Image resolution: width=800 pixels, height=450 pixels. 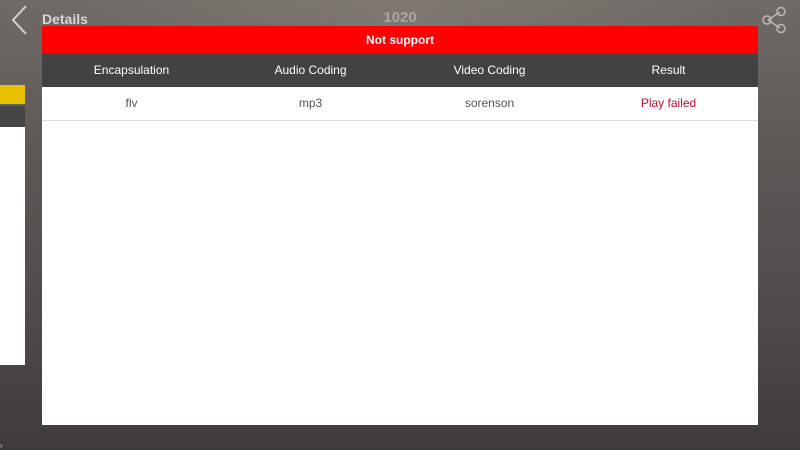 I want to click on page-title: Details, so click(x=65, y=19).